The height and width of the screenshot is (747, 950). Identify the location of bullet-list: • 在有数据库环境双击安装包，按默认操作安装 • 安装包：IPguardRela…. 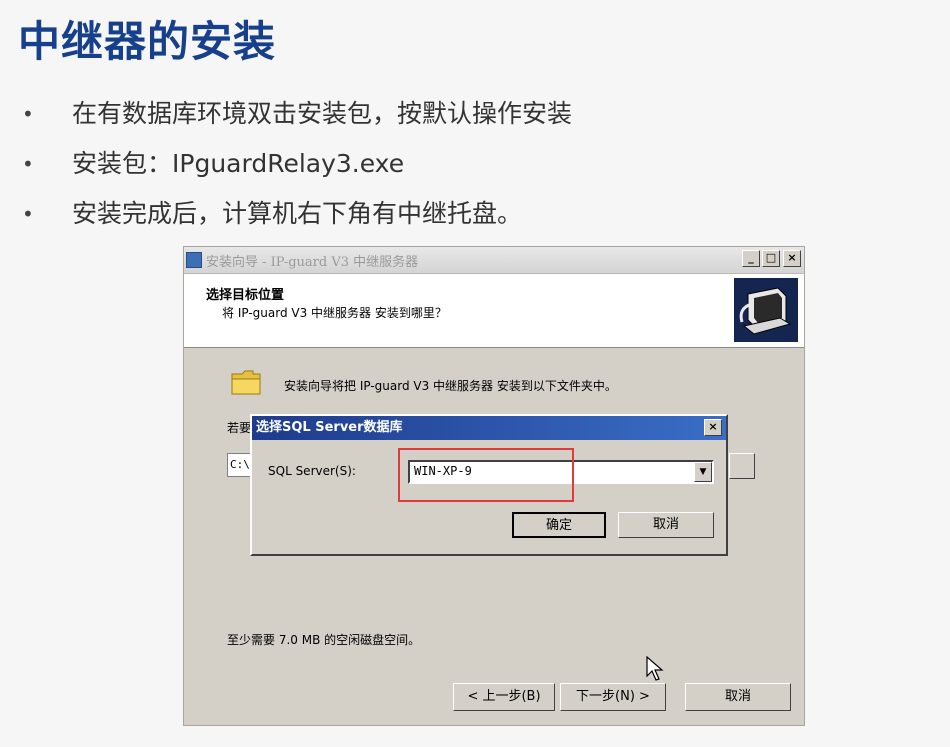
(297, 167).